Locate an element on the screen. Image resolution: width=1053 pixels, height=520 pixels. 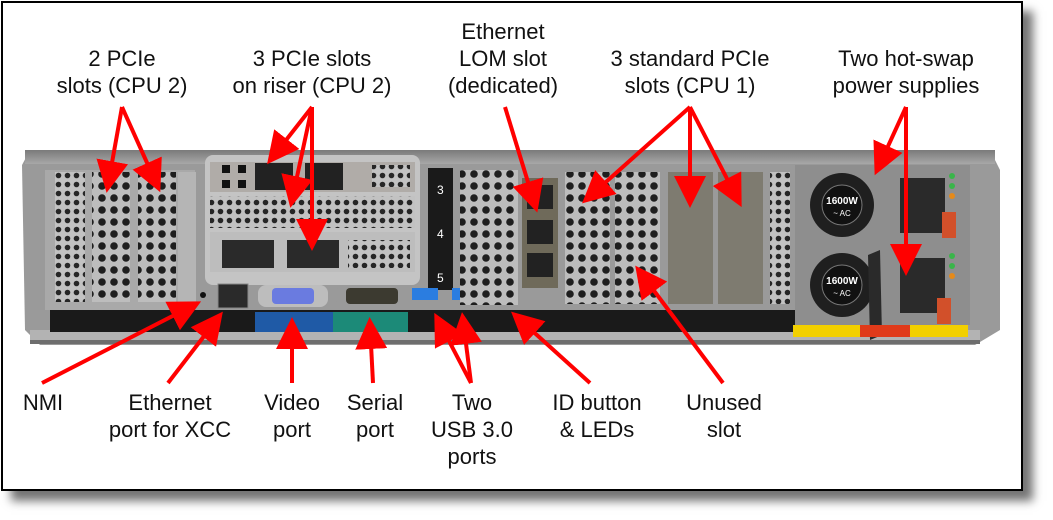
riser-slot-number: 3 is located at coordinates (440, 190).